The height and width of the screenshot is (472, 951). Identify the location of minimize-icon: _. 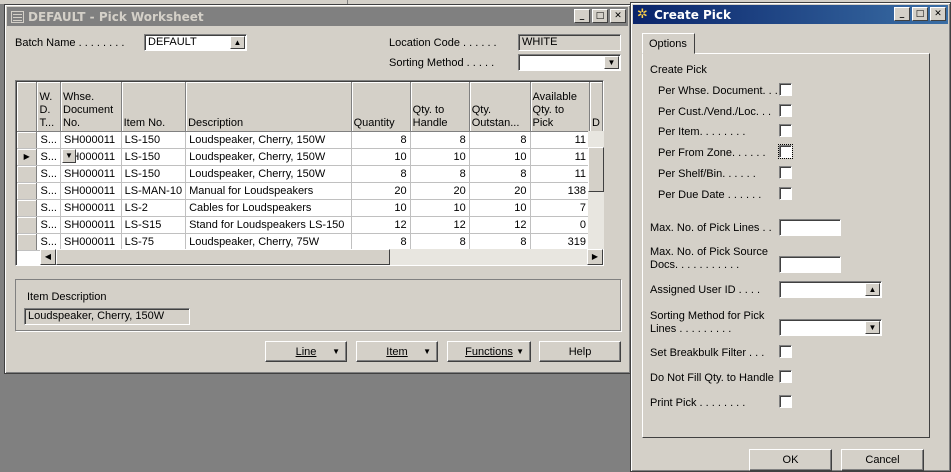
(582, 16).